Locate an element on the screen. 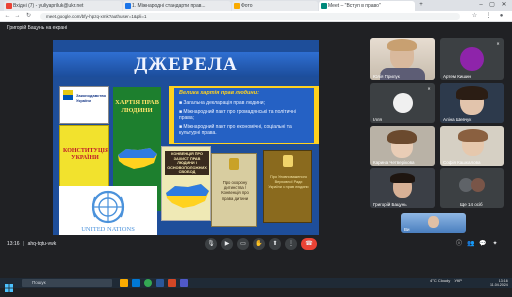 The image size is (512, 297). participant-name: Григорій Бацунь is located at coordinates (390, 204).